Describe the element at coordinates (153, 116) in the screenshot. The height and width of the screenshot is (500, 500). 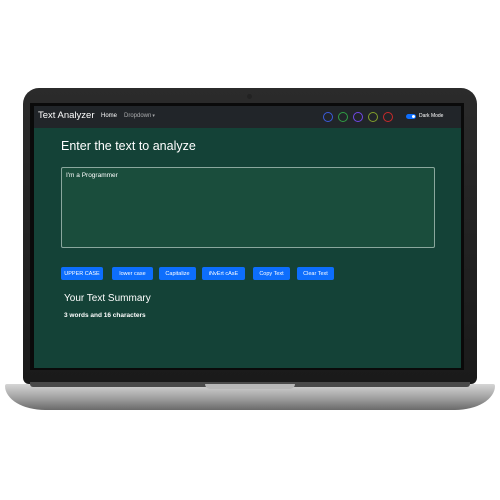
I see `caret-down-icon: ▾` at that location.